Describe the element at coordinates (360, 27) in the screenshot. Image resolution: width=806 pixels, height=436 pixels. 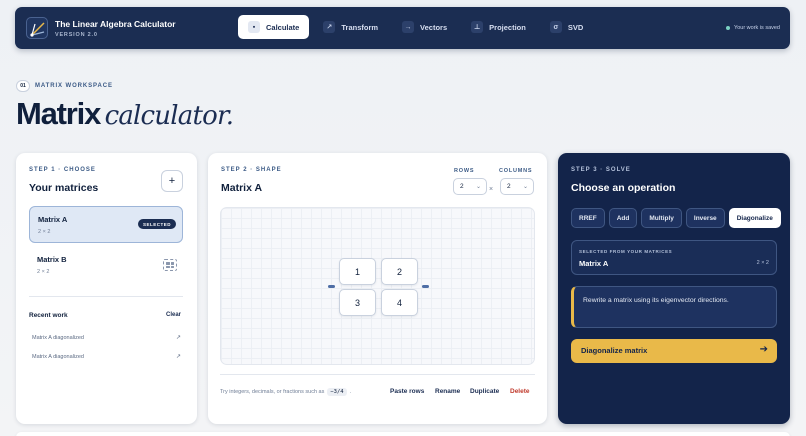
I see `tab-label: Transform` at that location.